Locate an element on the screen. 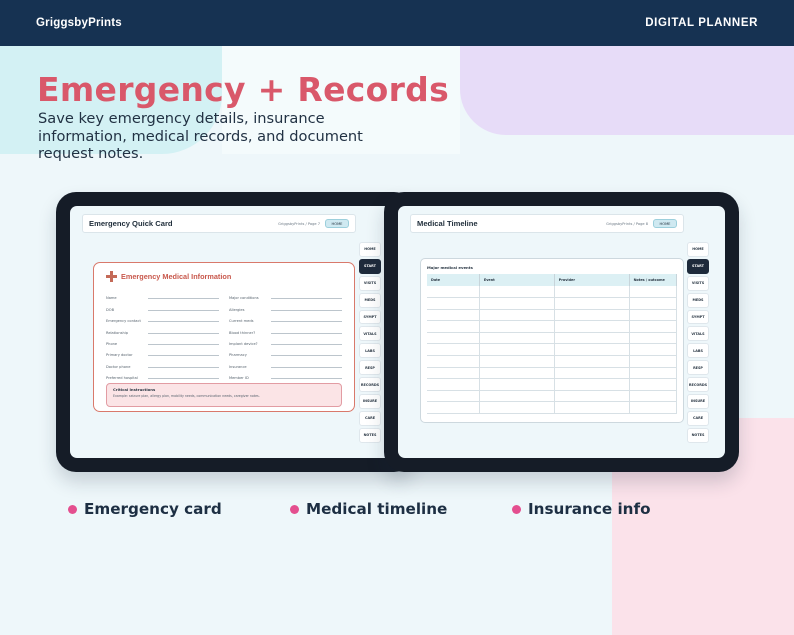 This screenshot has height=635, width=794. form-field: Major conditions is located at coordinates (285, 294).